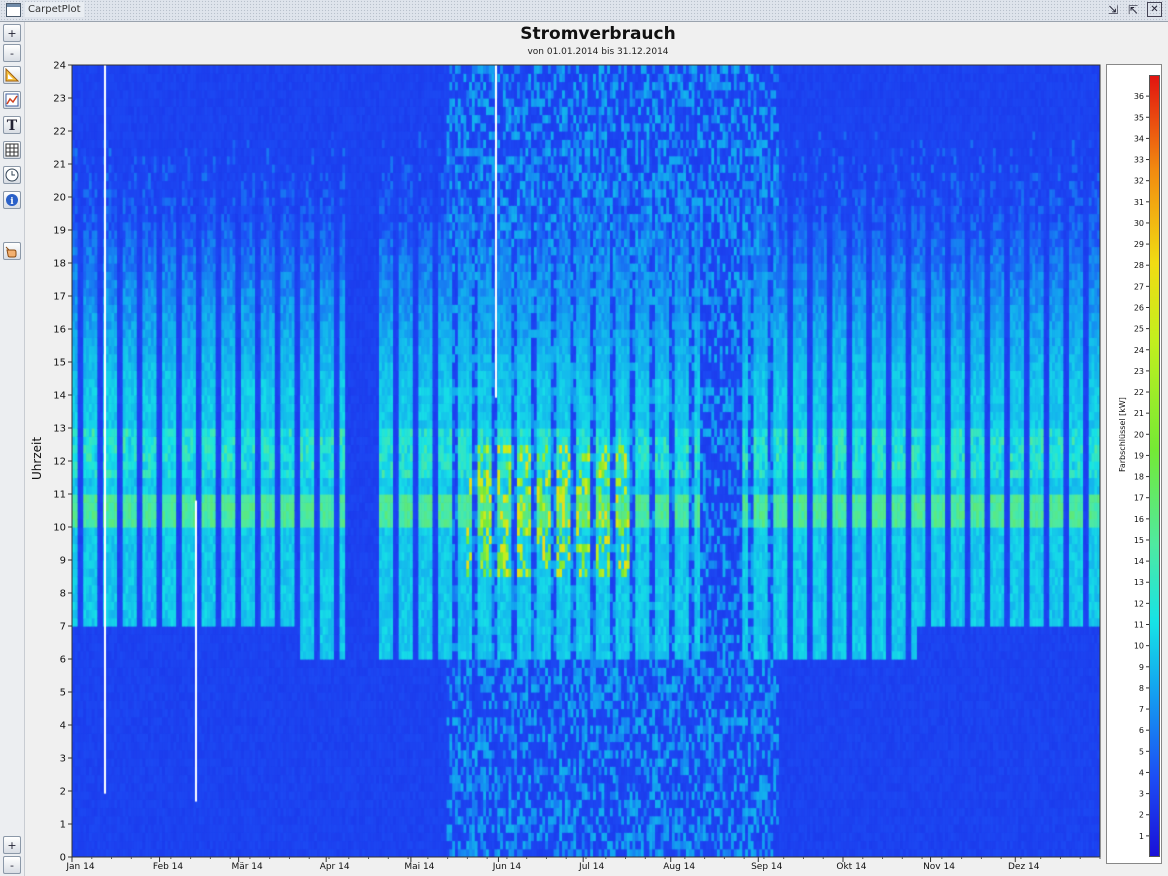 Image resolution: width=1168 pixels, height=876 pixels. I want to click on colorbar-tick-label: 8, so click(1141, 688).